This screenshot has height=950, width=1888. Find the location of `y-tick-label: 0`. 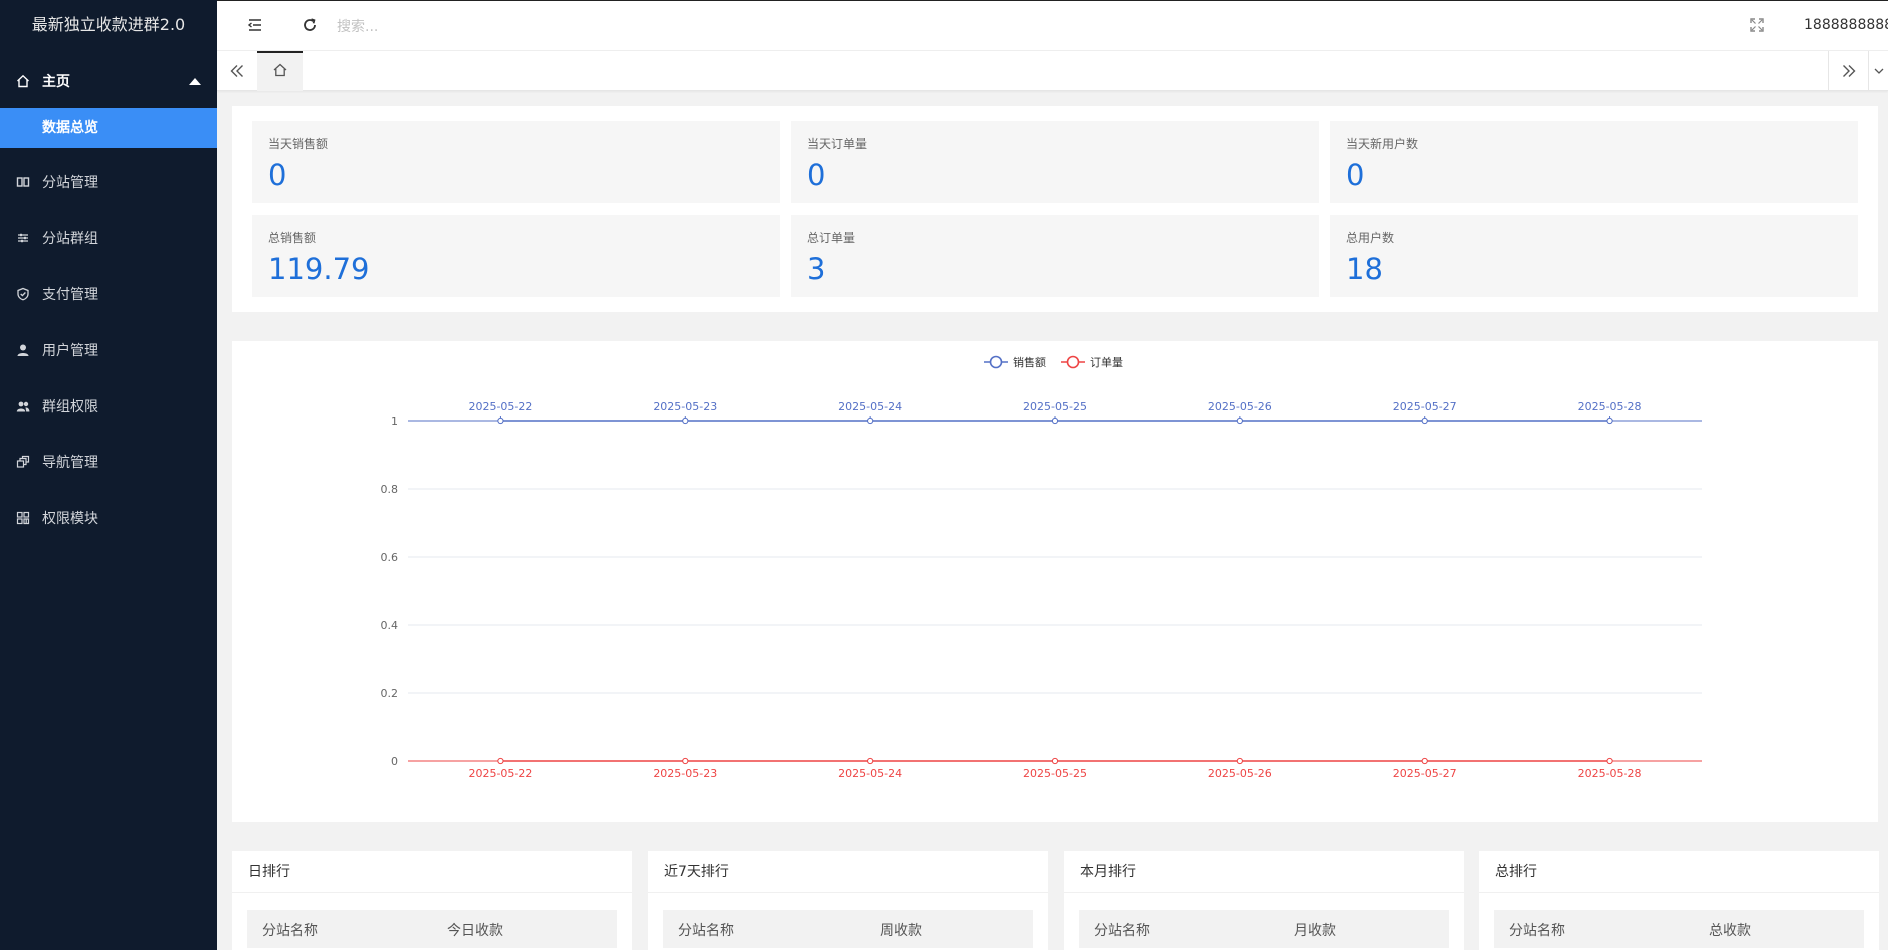

y-tick-label: 0 is located at coordinates (394, 761).